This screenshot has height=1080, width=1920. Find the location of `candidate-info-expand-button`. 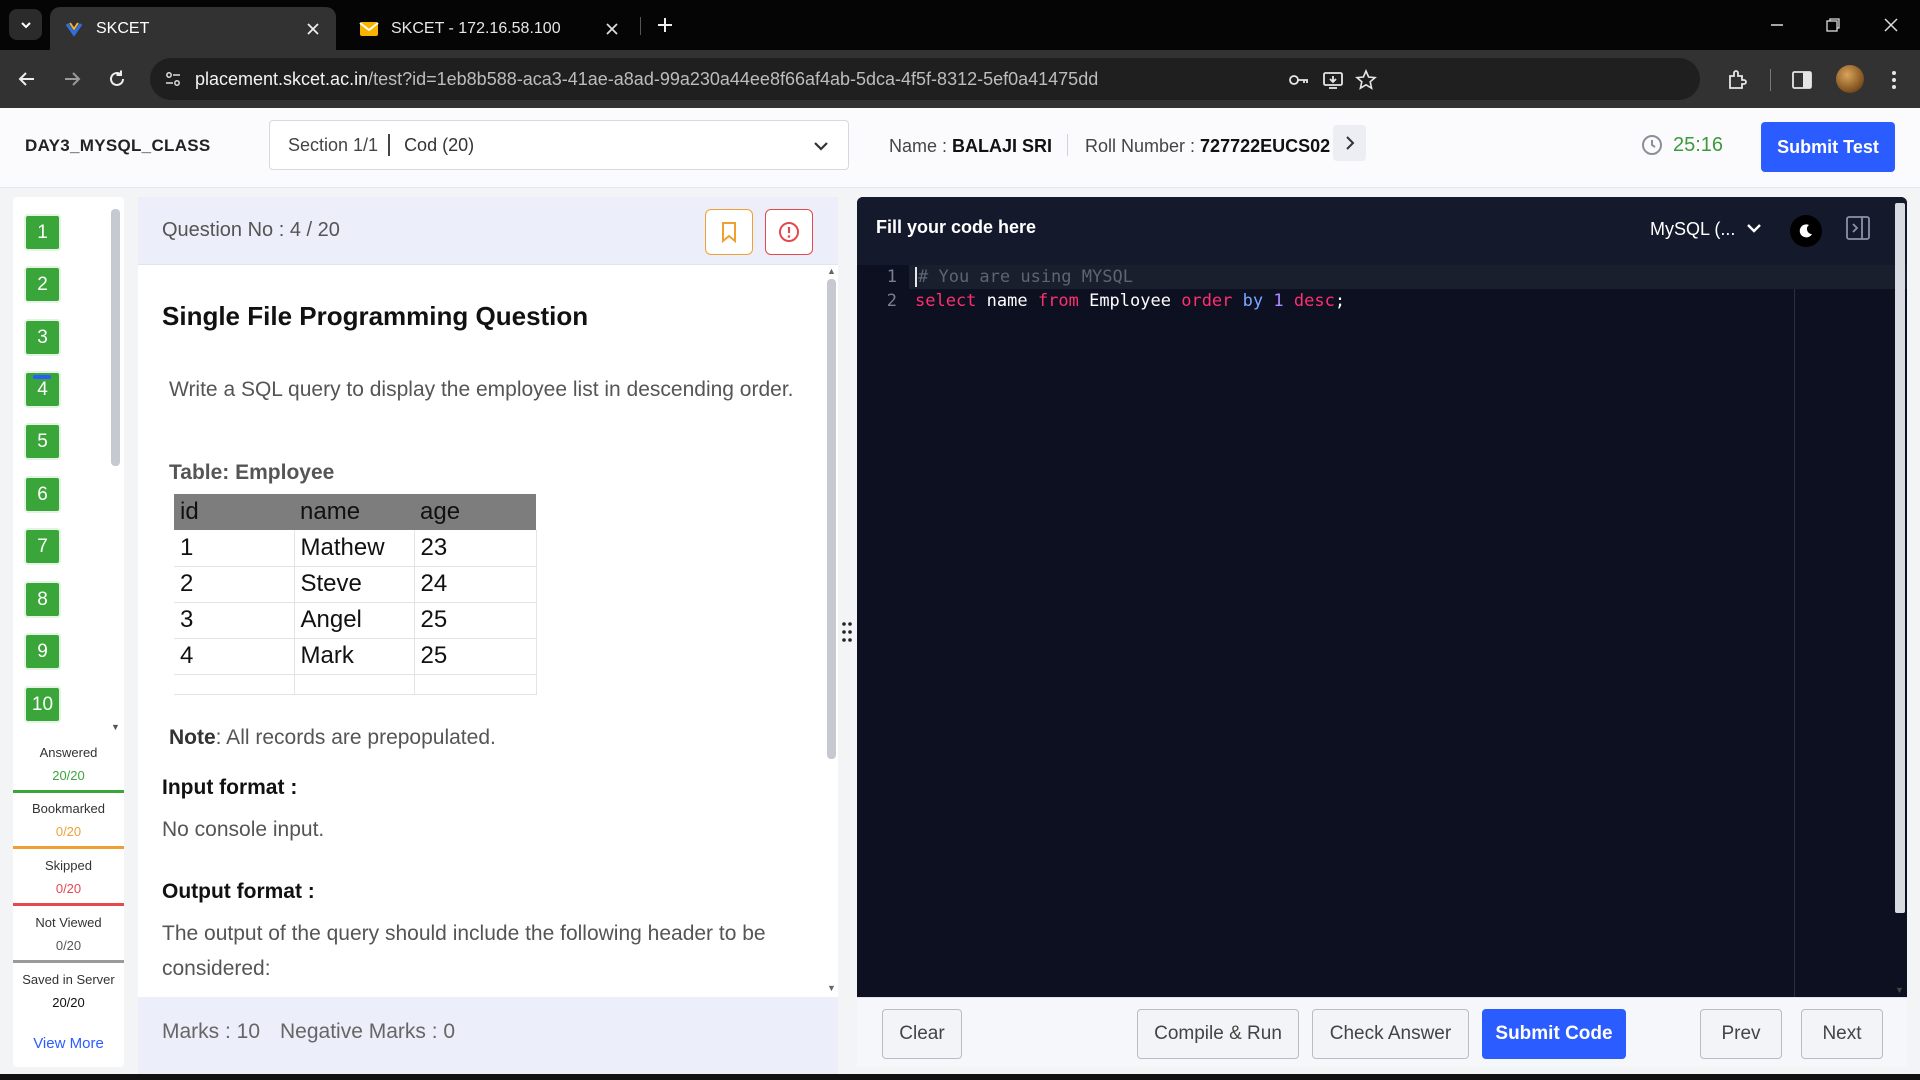

candidate-info-expand-button is located at coordinates (1349, 143).